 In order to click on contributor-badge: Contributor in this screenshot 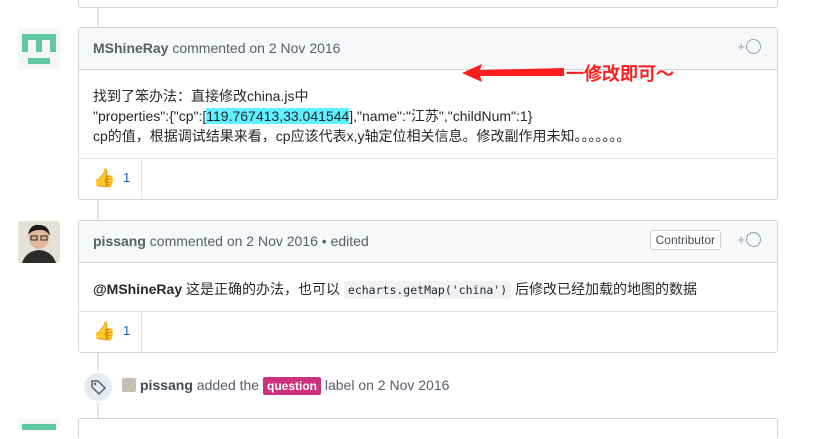, I will do `click(685, 240)`.